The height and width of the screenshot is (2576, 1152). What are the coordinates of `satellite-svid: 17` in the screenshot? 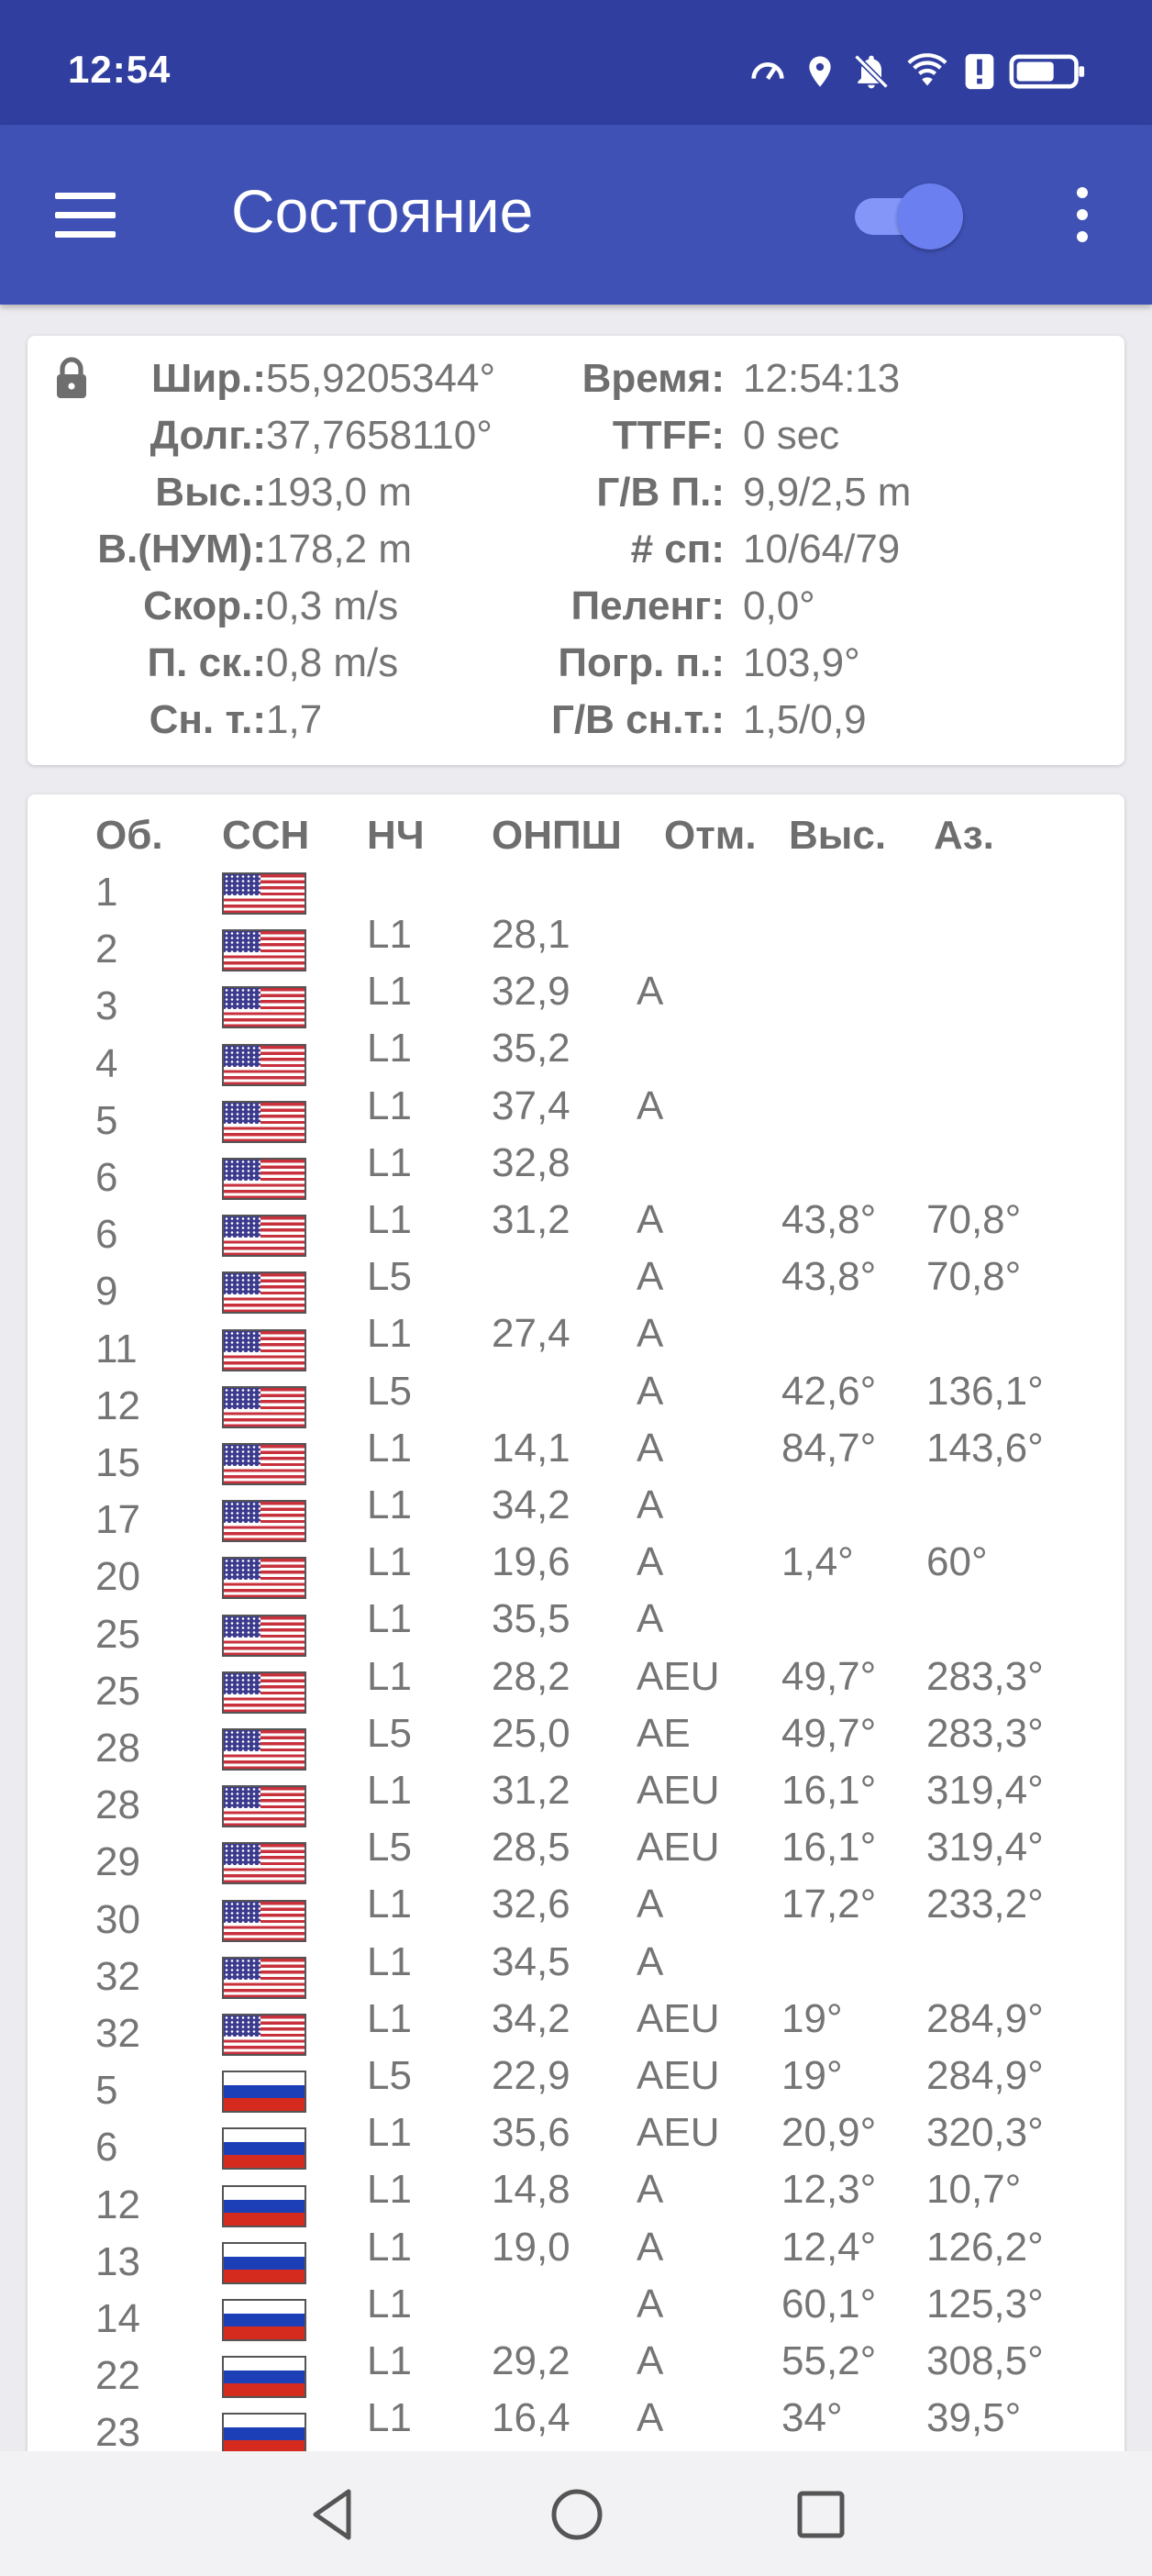 It's located at (117, 1520).